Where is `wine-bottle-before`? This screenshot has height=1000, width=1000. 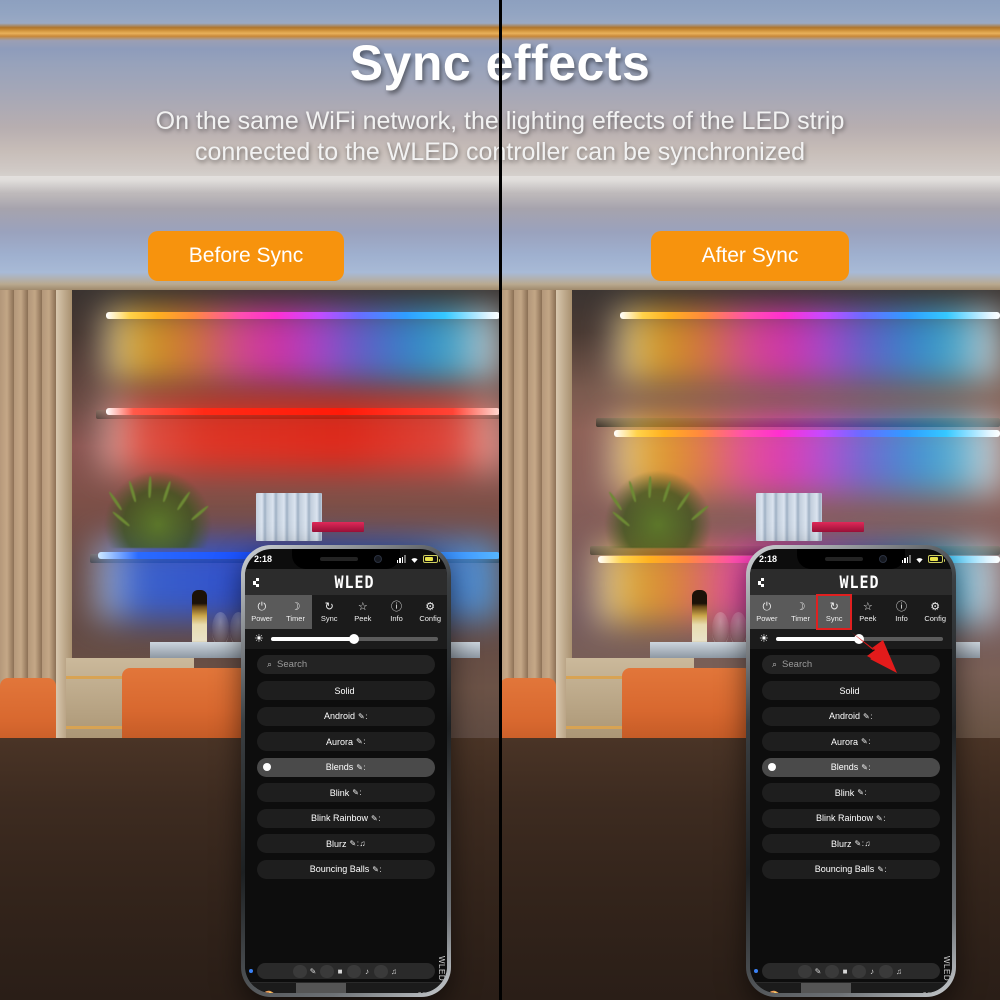
wine-bottle-before is located at coordinates (199, 618).